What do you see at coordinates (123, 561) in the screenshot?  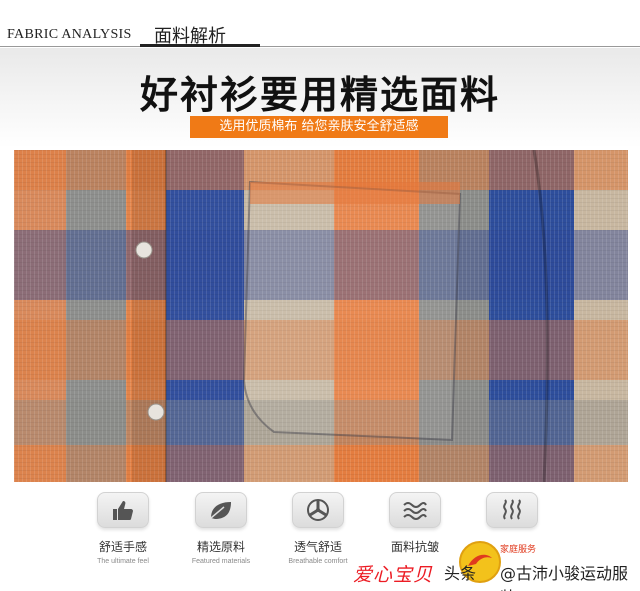 I see `feature-caption: The ultimate feel` at bounding box center [123, 561].